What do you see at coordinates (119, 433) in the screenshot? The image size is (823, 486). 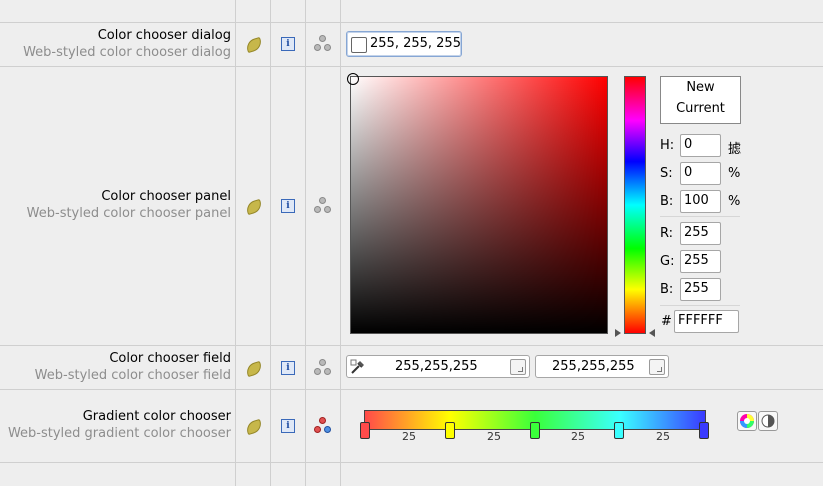 I see `row-subtitle: Web-styled gradient color chooser` at bounding box center [119, 433].